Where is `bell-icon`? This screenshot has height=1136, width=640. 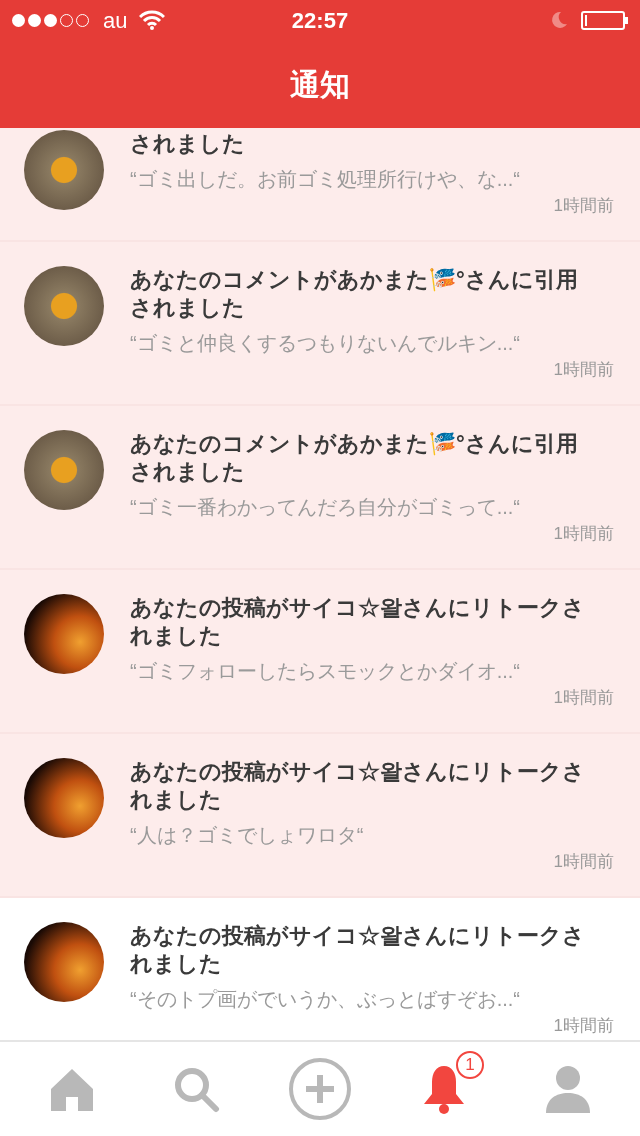
bell-icon is located at coordinates (444, 1089).